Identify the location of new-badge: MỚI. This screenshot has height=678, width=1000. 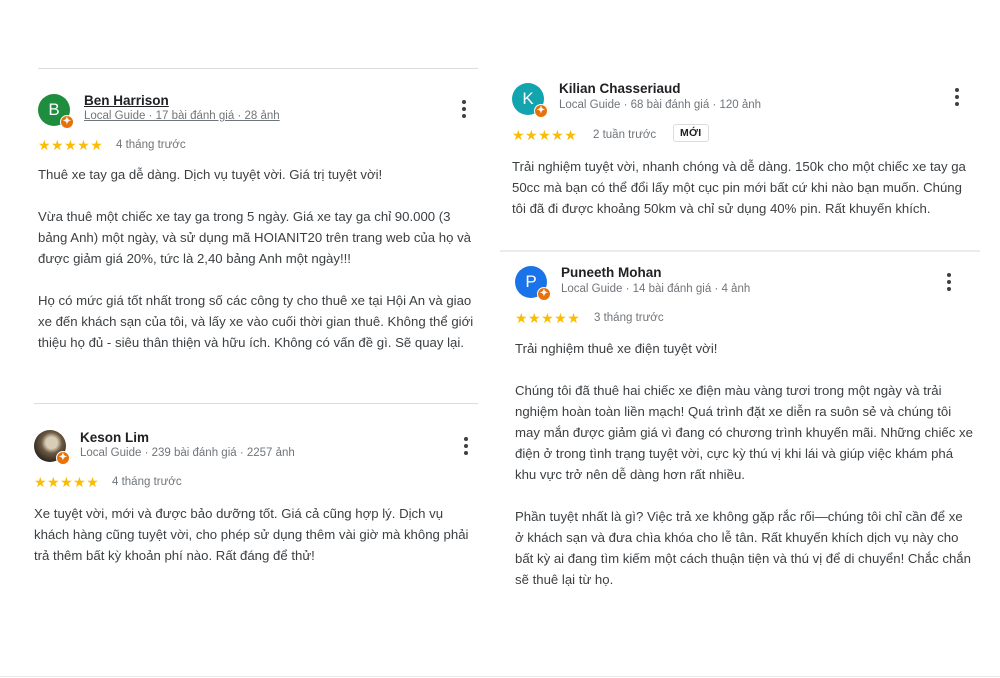
(691, 133).